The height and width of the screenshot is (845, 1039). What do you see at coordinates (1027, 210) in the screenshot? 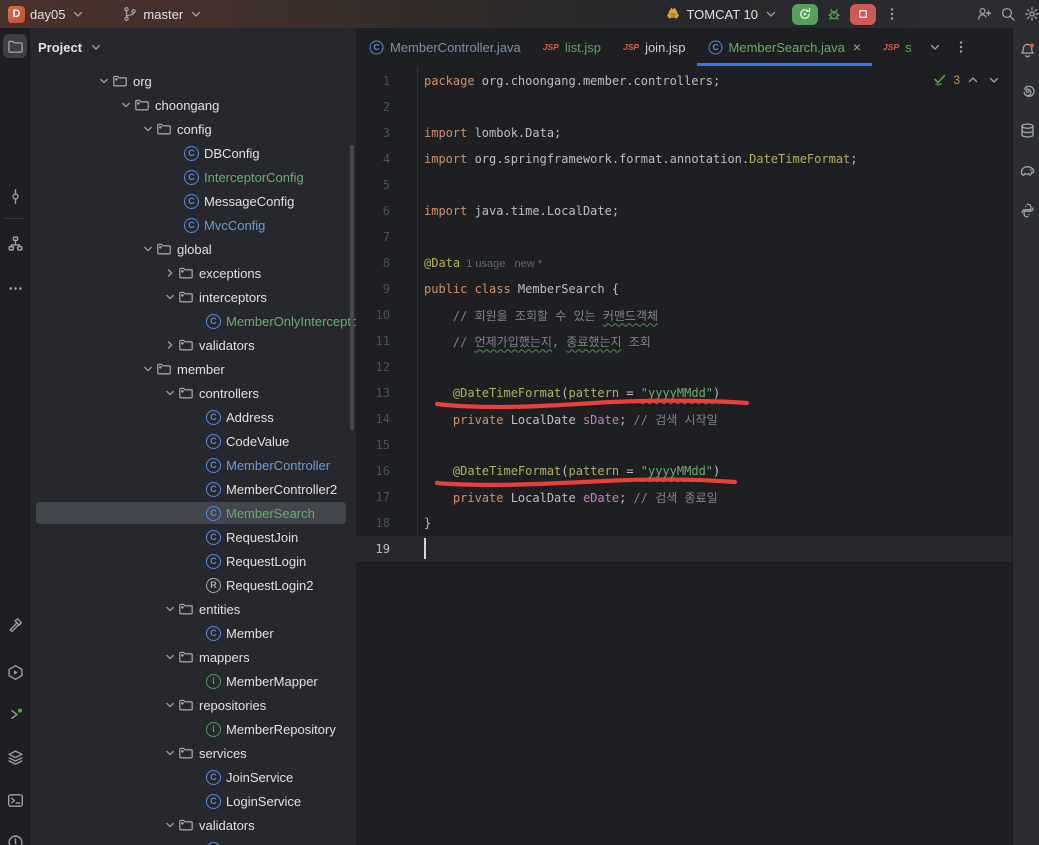
I see `python-plugin-icon` at bounding box center [1027, 210].